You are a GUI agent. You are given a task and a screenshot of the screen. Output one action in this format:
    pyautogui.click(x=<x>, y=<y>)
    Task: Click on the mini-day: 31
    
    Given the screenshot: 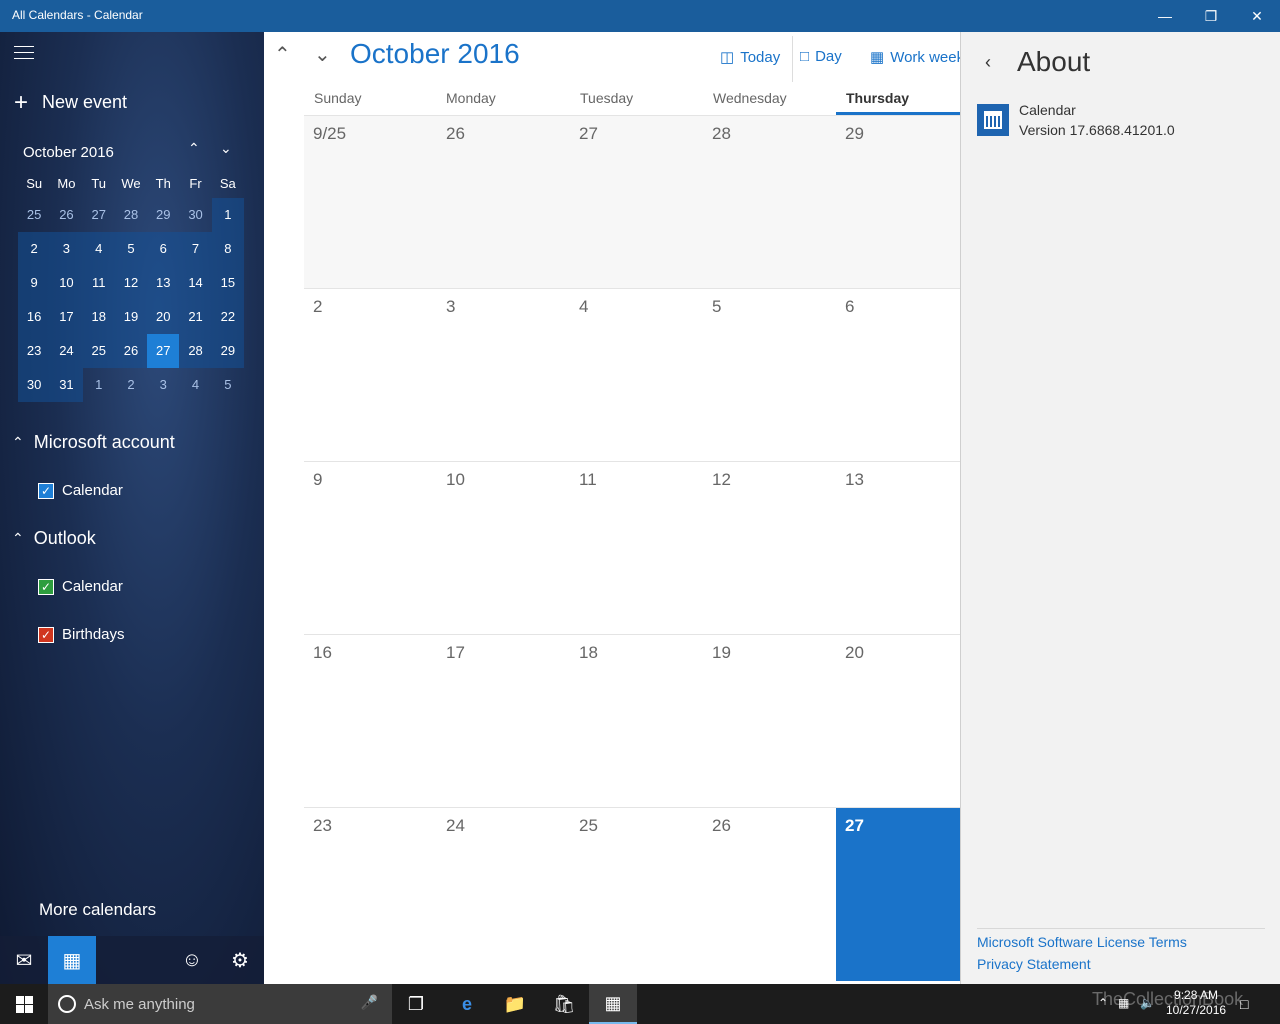 What is the action you would take?
    pyautogui.click(x=66, y=385)
    